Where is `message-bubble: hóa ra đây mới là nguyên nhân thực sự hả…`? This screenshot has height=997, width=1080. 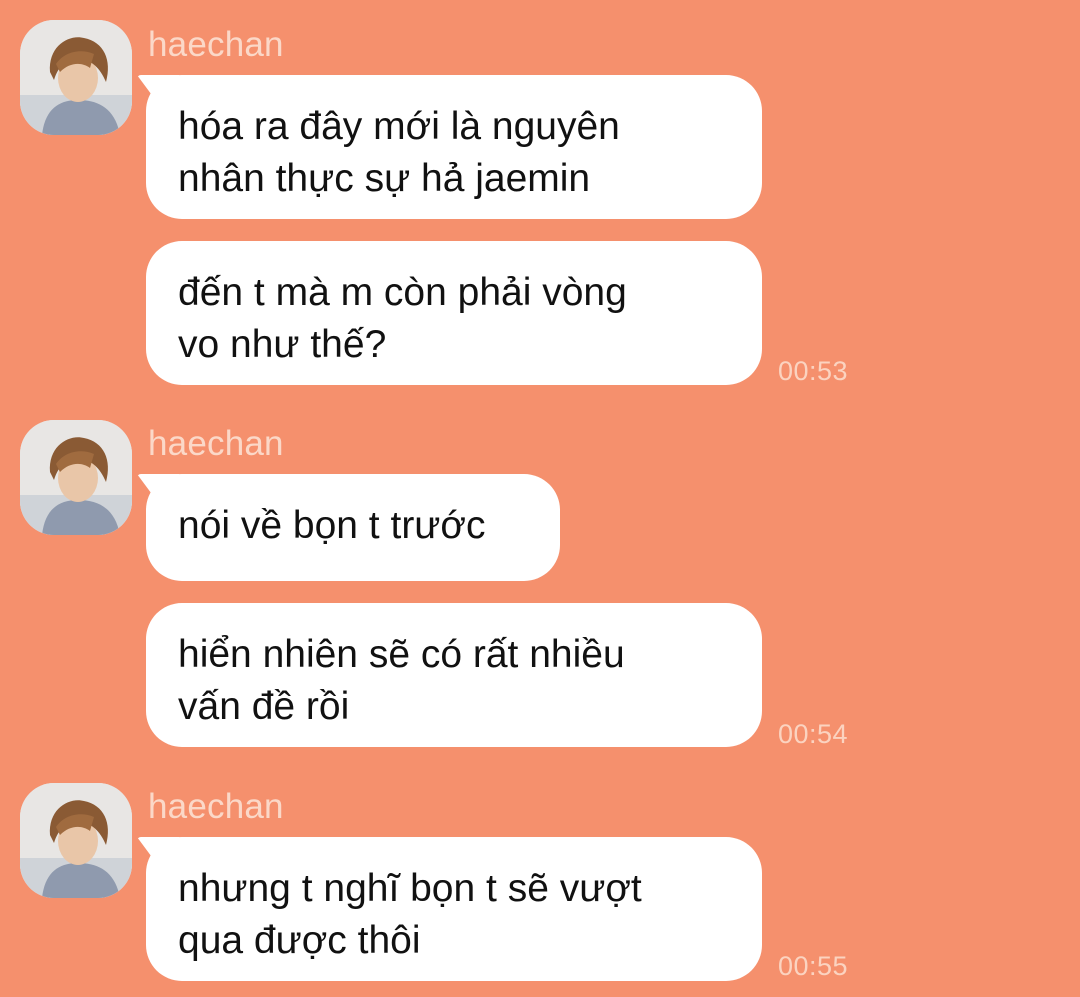
message-bubble: hóa ra đây mới là nguyên nhân thực sự hả… is located at coordinates (454, 147).